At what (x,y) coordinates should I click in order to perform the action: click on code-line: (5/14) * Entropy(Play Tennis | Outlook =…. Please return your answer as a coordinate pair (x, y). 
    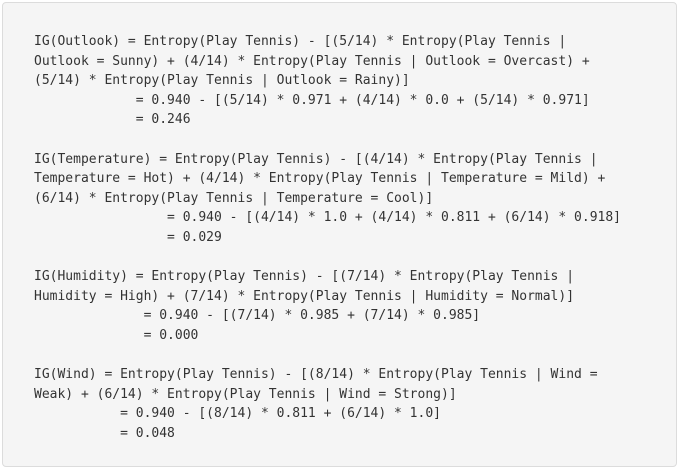
    Looking at the image, I should click on (222, 81).